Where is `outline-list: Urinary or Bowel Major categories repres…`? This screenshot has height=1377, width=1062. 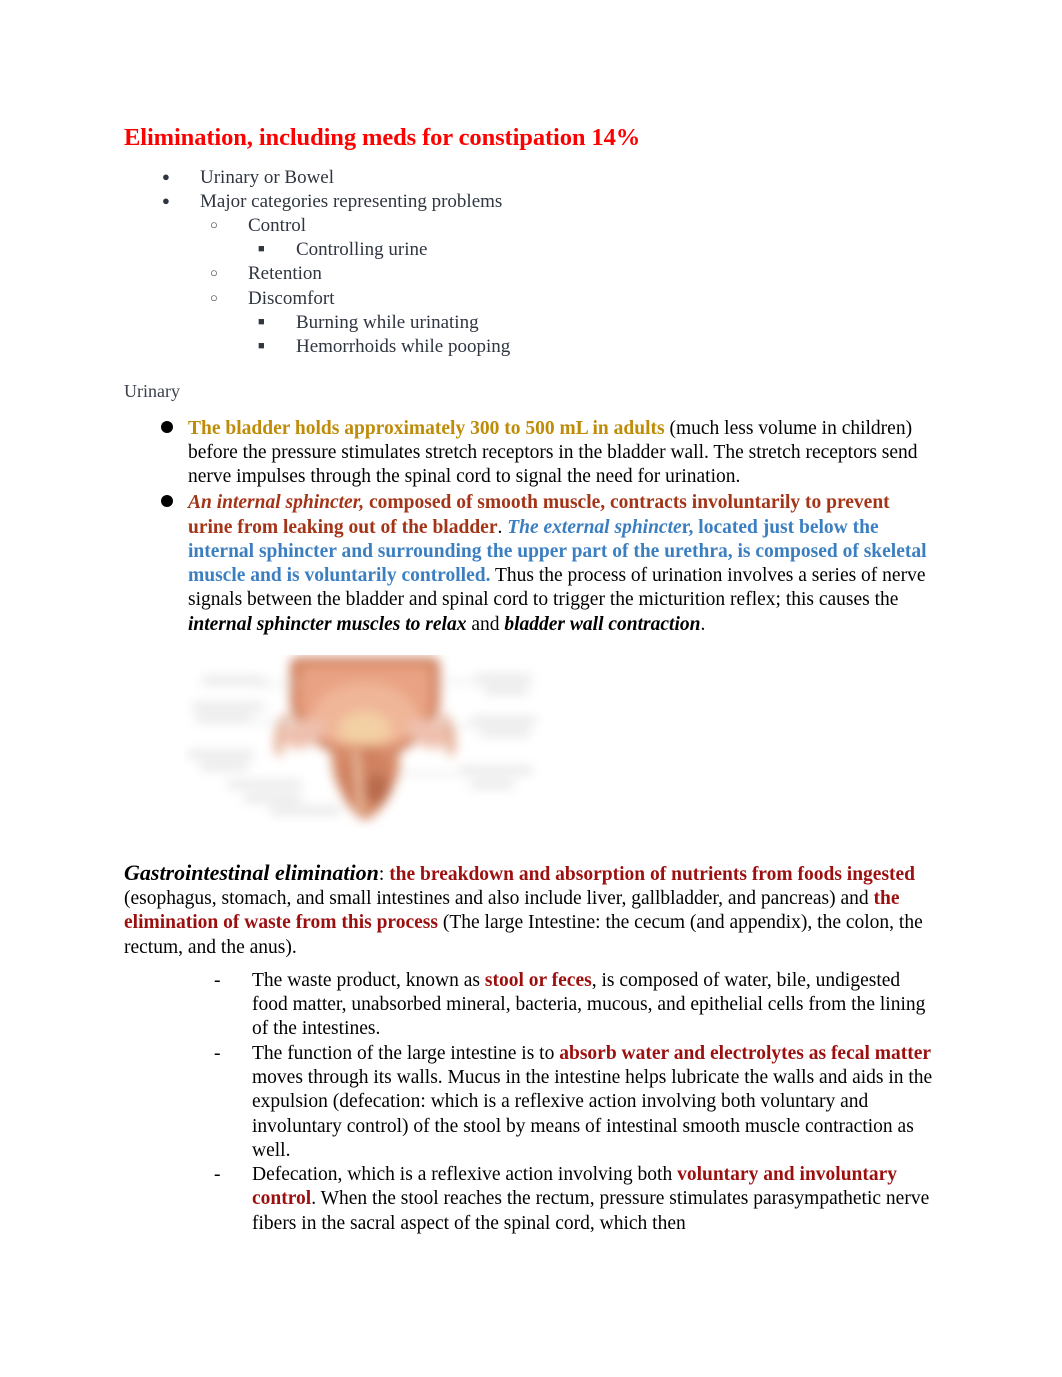 outline-list: Urinary or Bowel Major categories repres… is located at coordinates (529, 262).